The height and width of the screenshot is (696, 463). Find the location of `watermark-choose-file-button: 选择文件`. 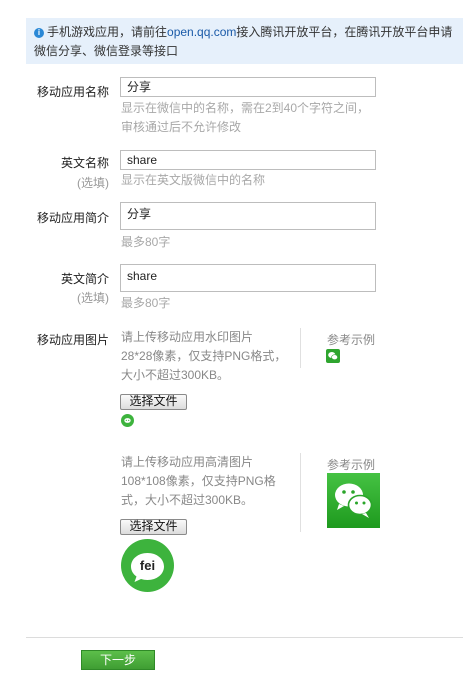

watermark-choose-file-button: 选择文件 is located at coordinates (153, 402).